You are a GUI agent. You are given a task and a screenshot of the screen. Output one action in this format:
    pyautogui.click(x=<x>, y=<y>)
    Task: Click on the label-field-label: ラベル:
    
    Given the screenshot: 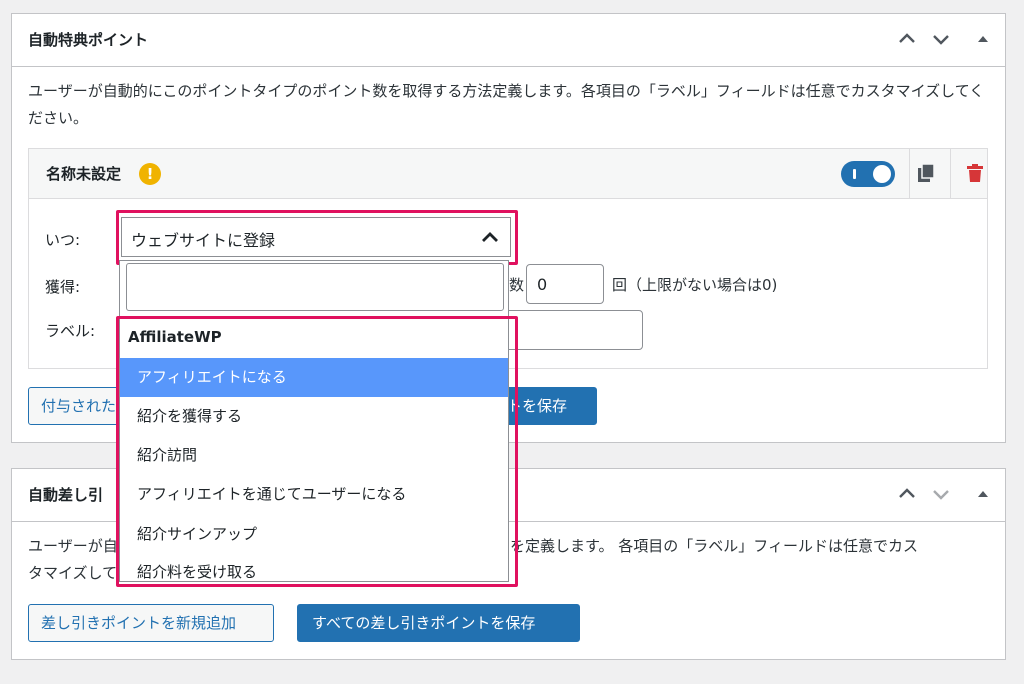 What is the action you would take?
    pyautogui.click(x=70, y=331)
    